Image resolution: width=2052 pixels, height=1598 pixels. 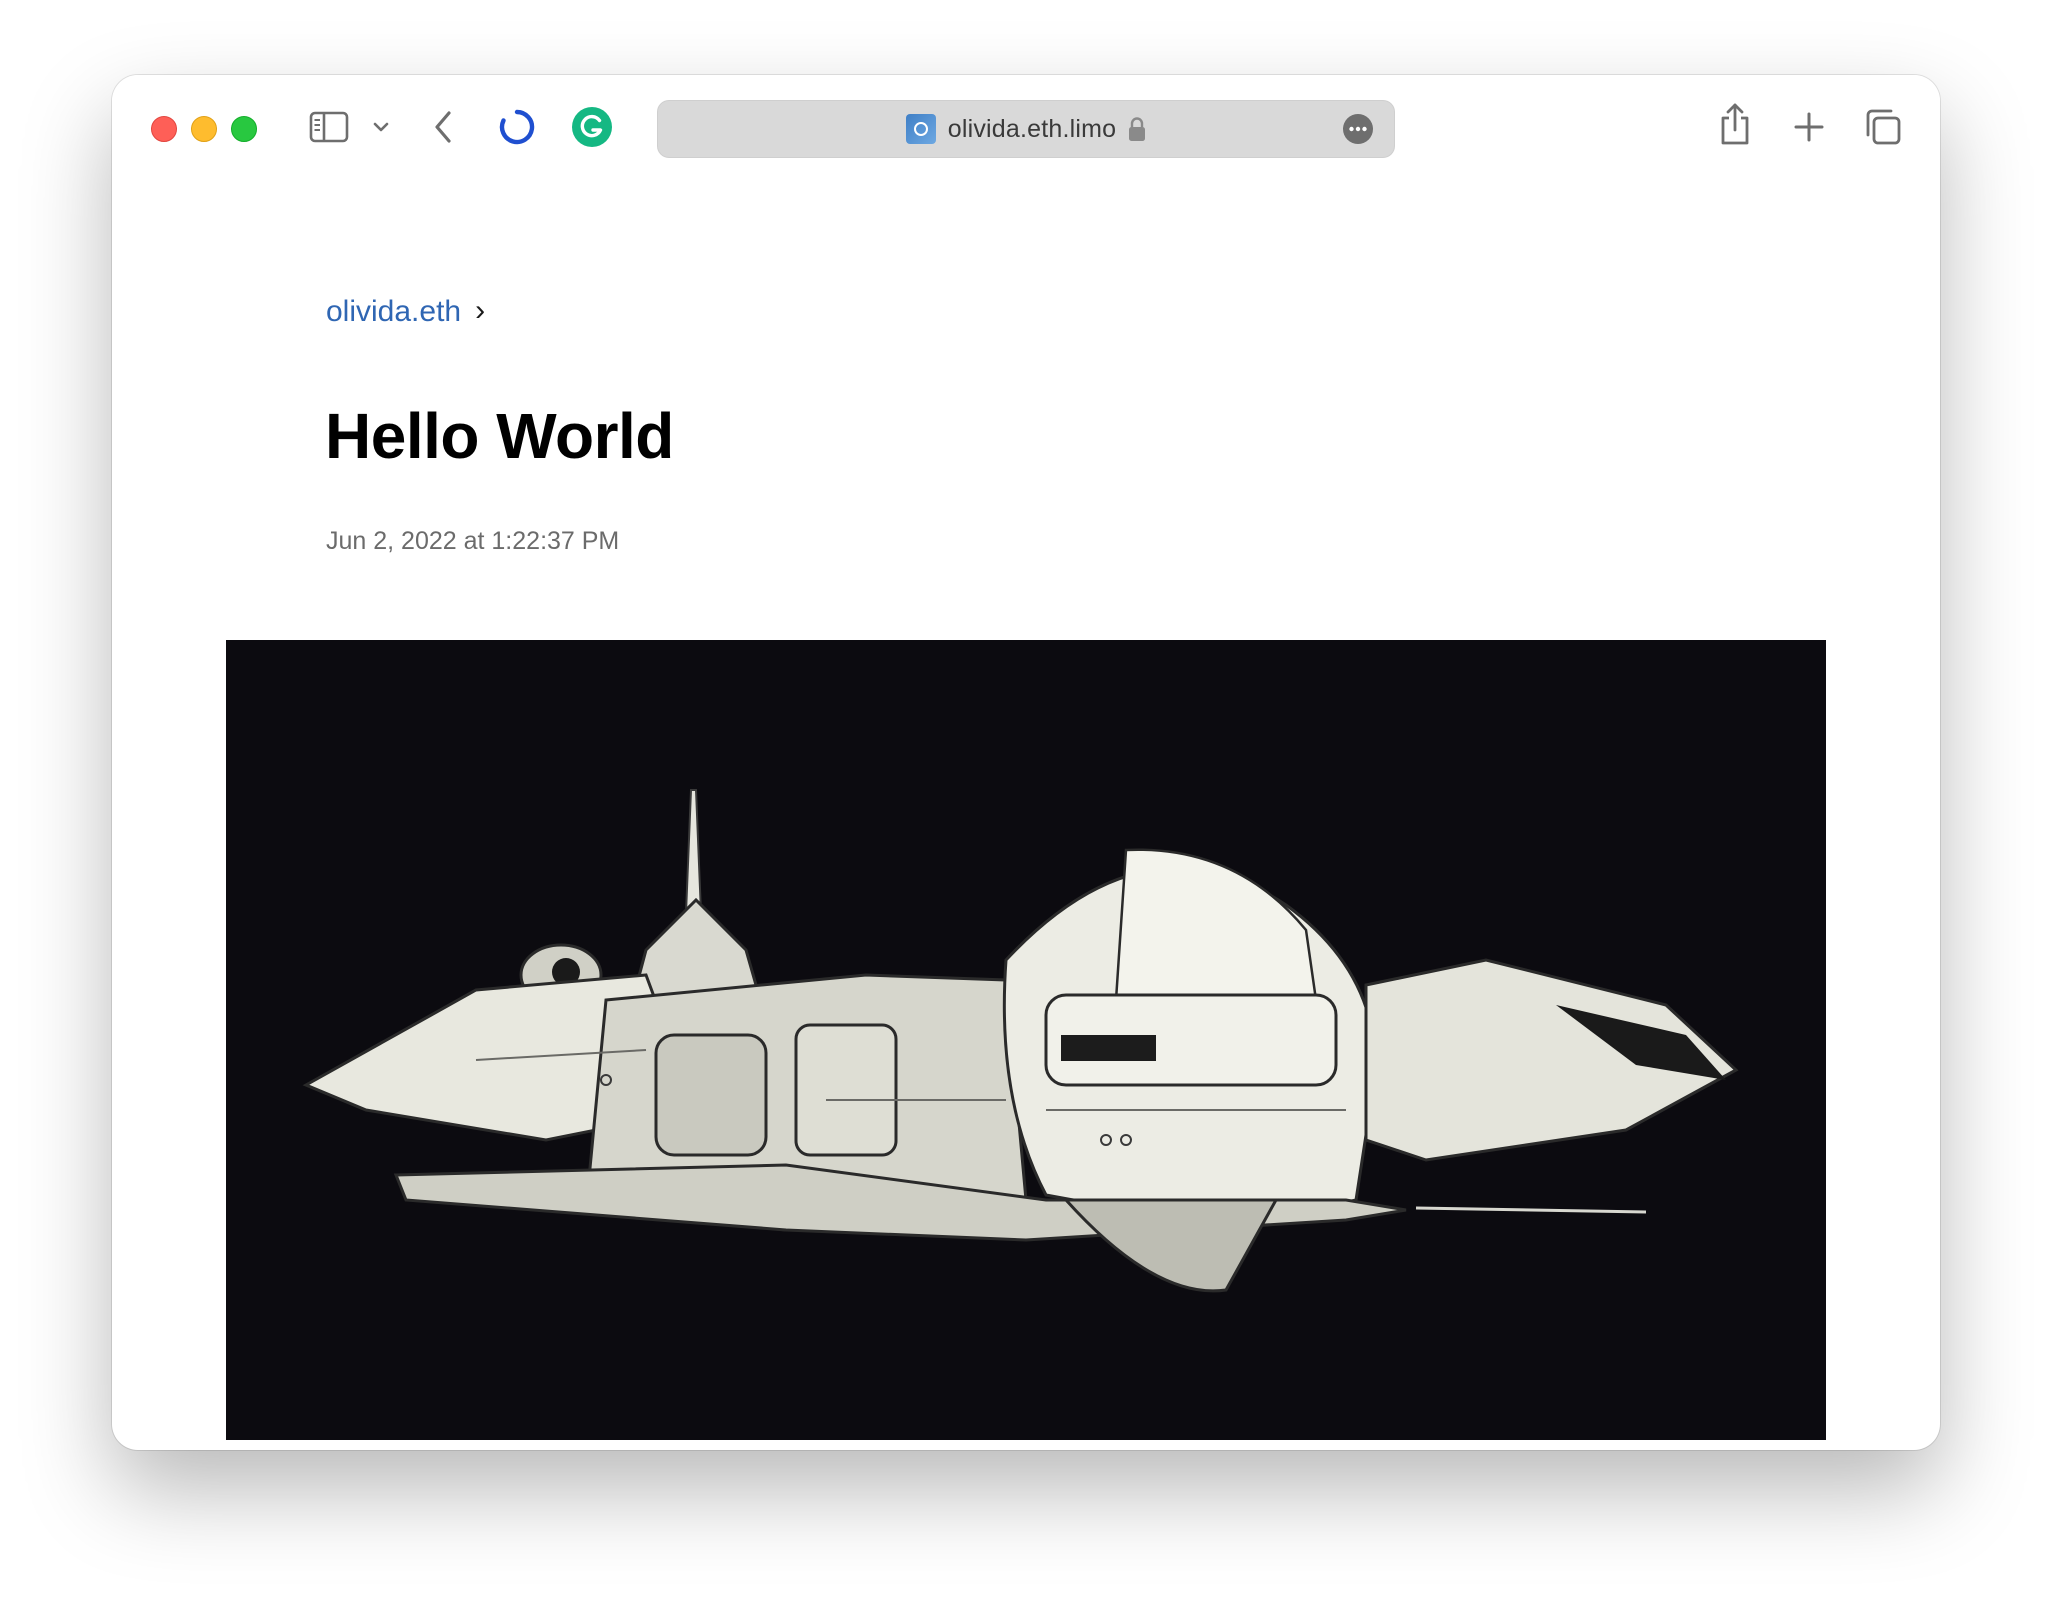 What do you see at coordinates (1032, 128) in the screenshot?
I see `url-text: olivida.eth.limo` at bounding box center [1032, 128].